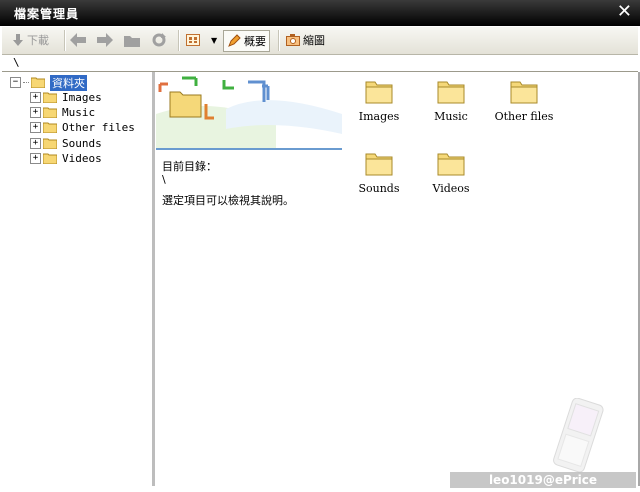 The image size is (640, 492). I want to click on folder-item-label: Other files, so click(524, 116).